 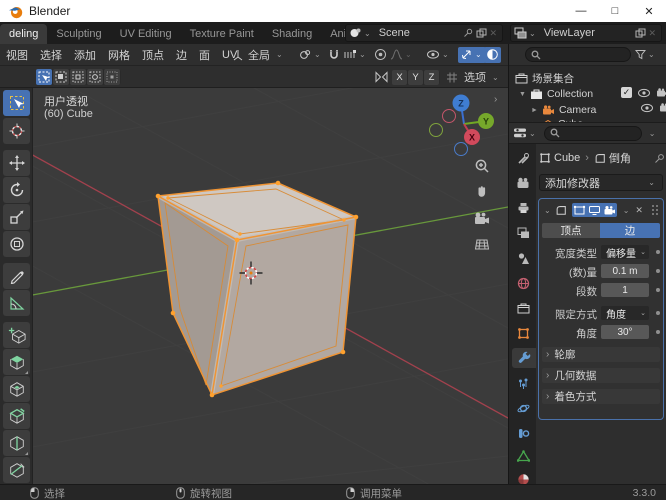 I want to click on camera-view-button, so click(x=481, y=218).